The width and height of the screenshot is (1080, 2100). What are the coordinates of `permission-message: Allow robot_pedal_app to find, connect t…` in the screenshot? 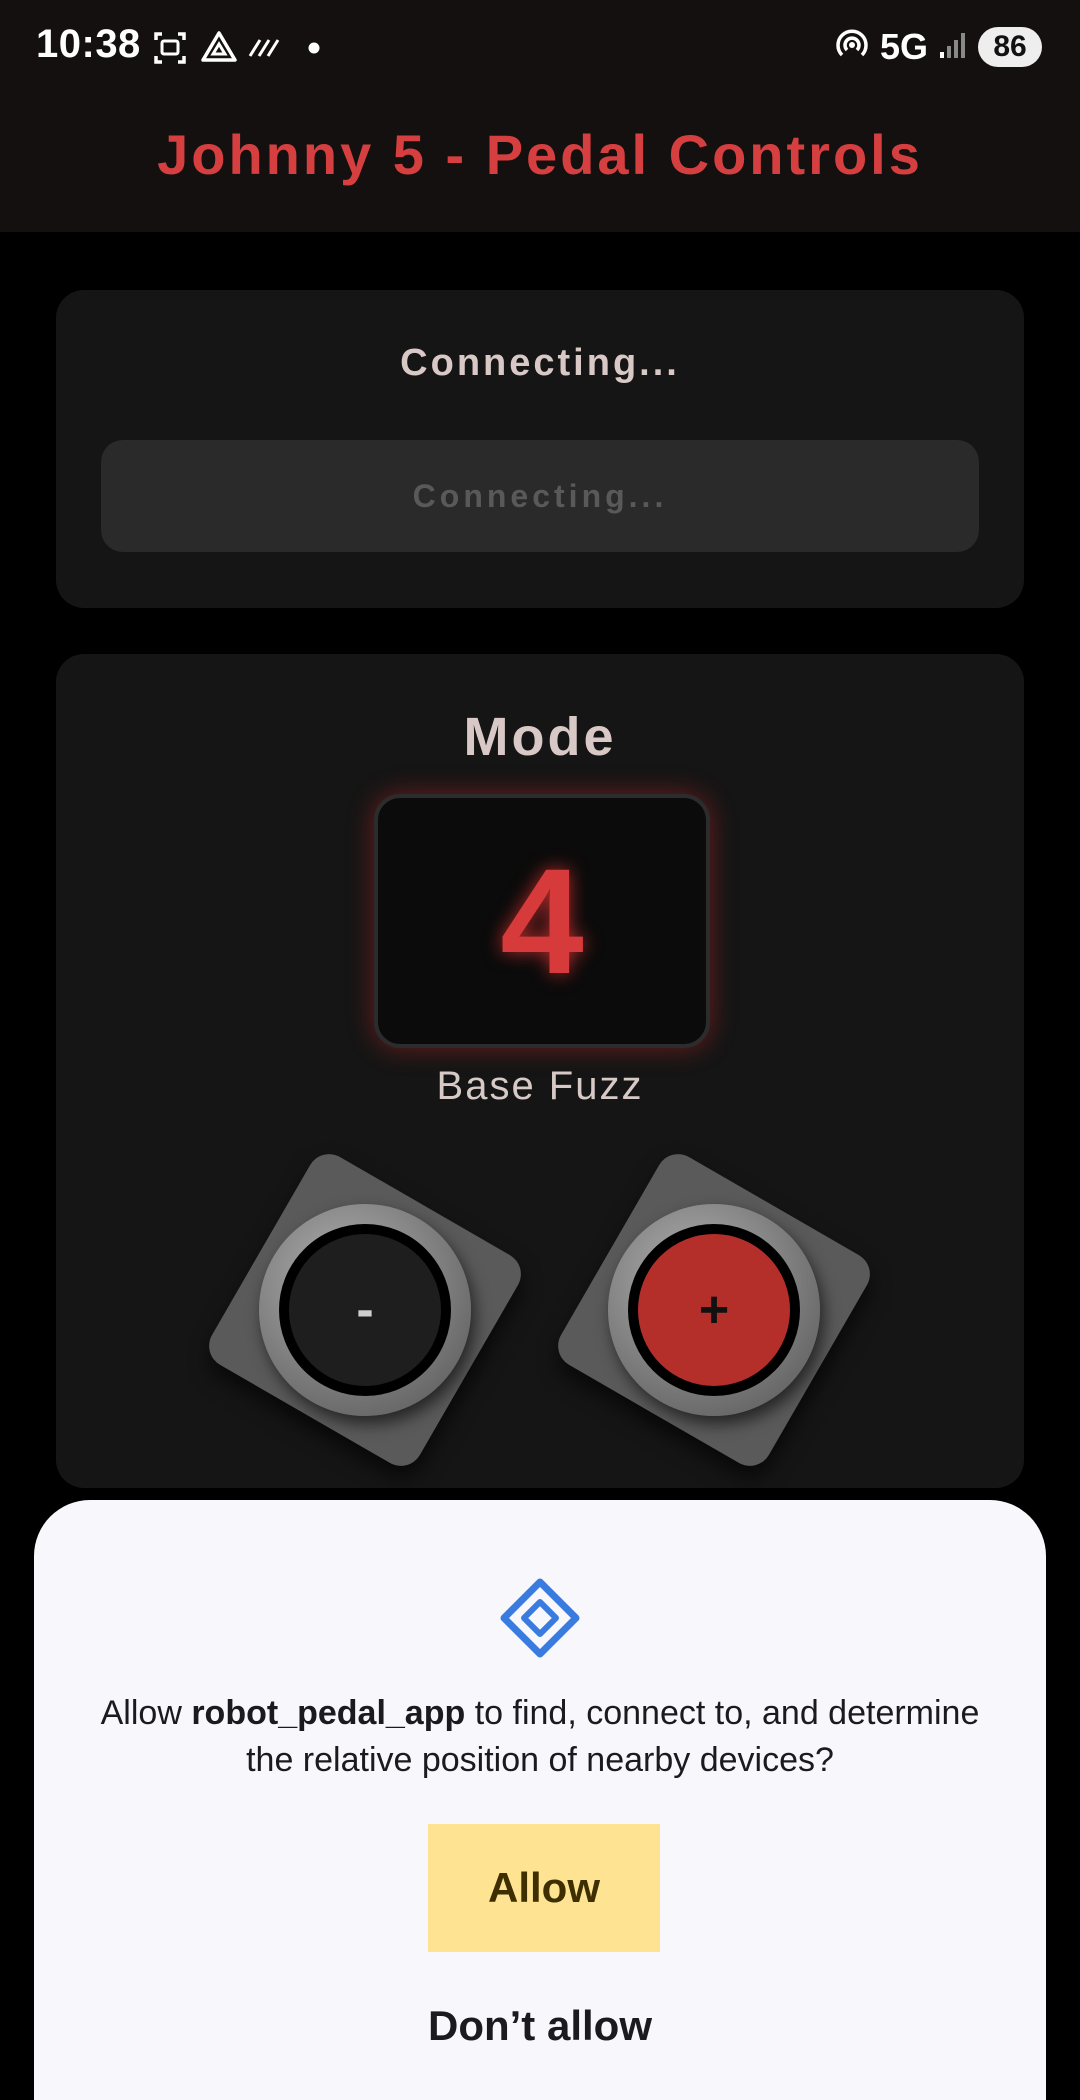 It's located at (540, 1737).